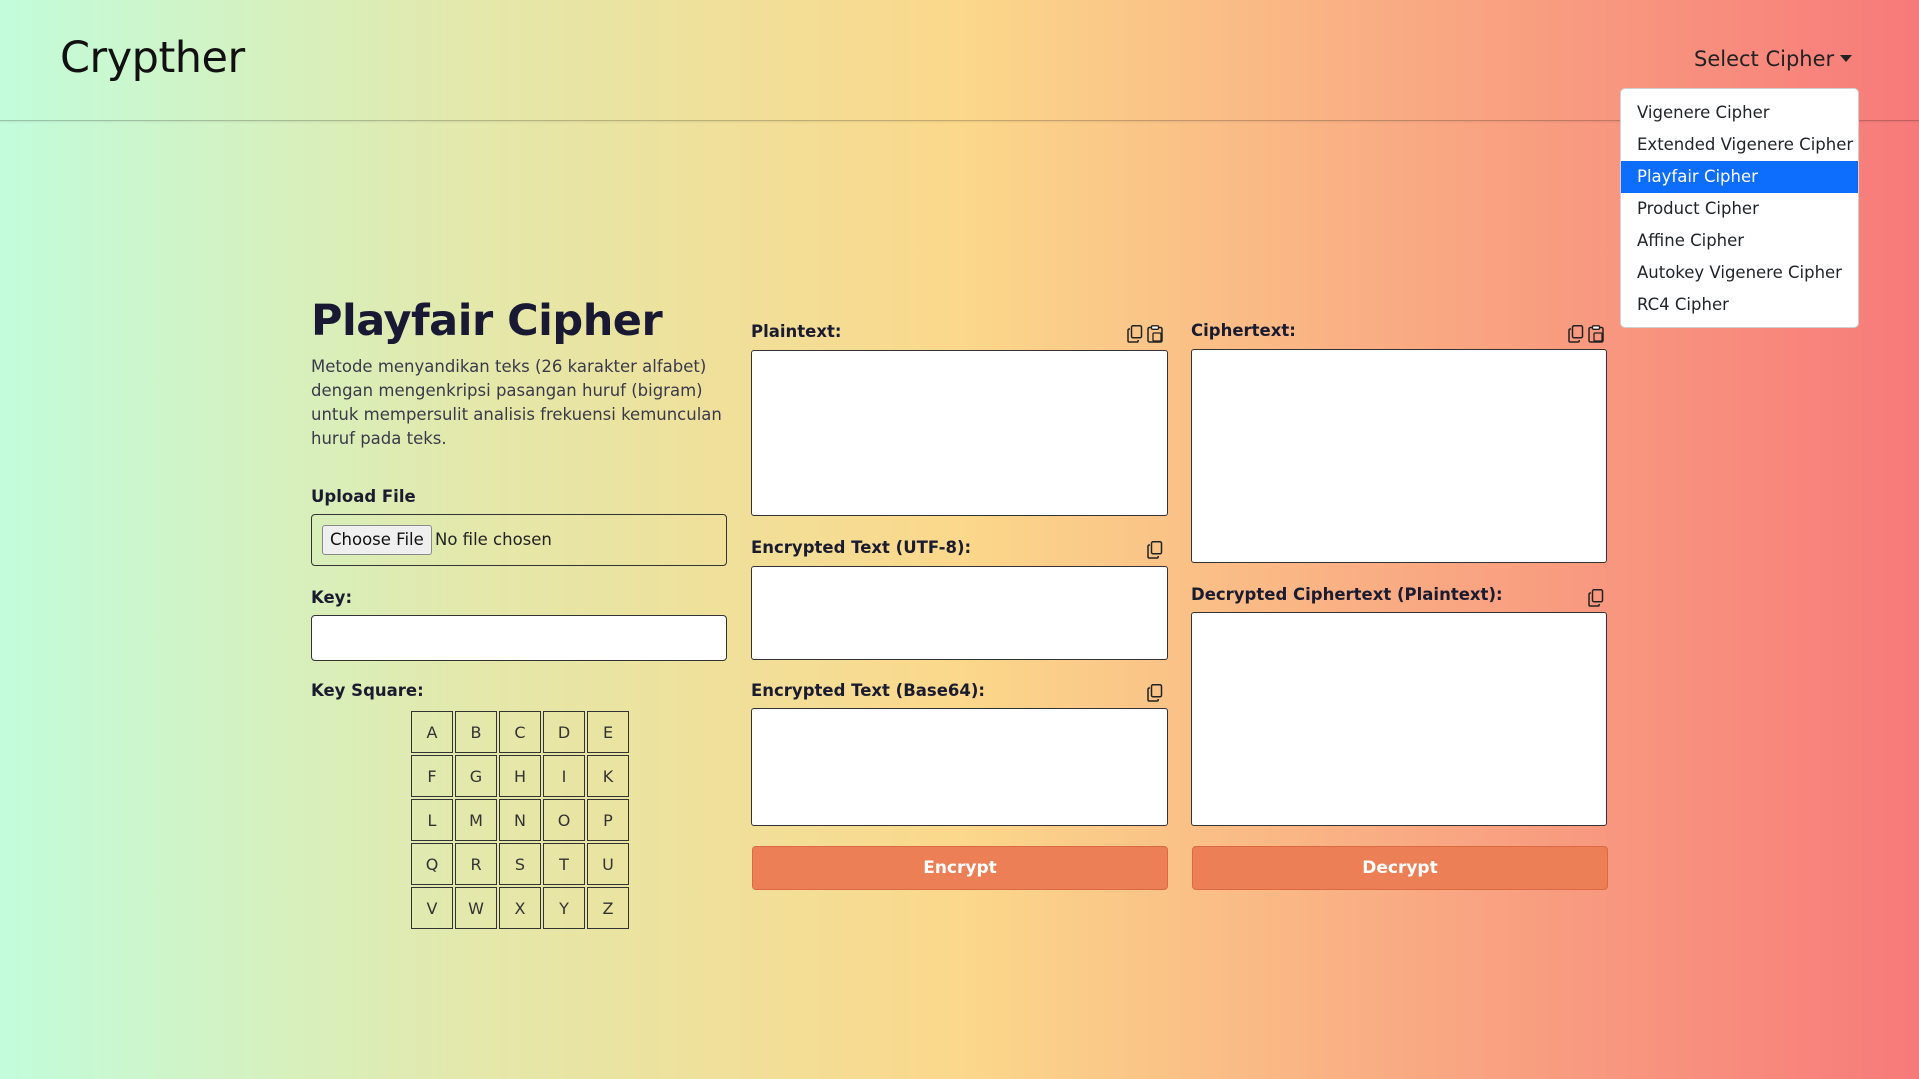 Image resolution: width=1919 pixels, height=1079 pixels. Describe the element at coordinates (1739, 145) in the screenshot. I see `dropdown-item-extended-vigenere: Extended Vigenere Cipher` at that location.